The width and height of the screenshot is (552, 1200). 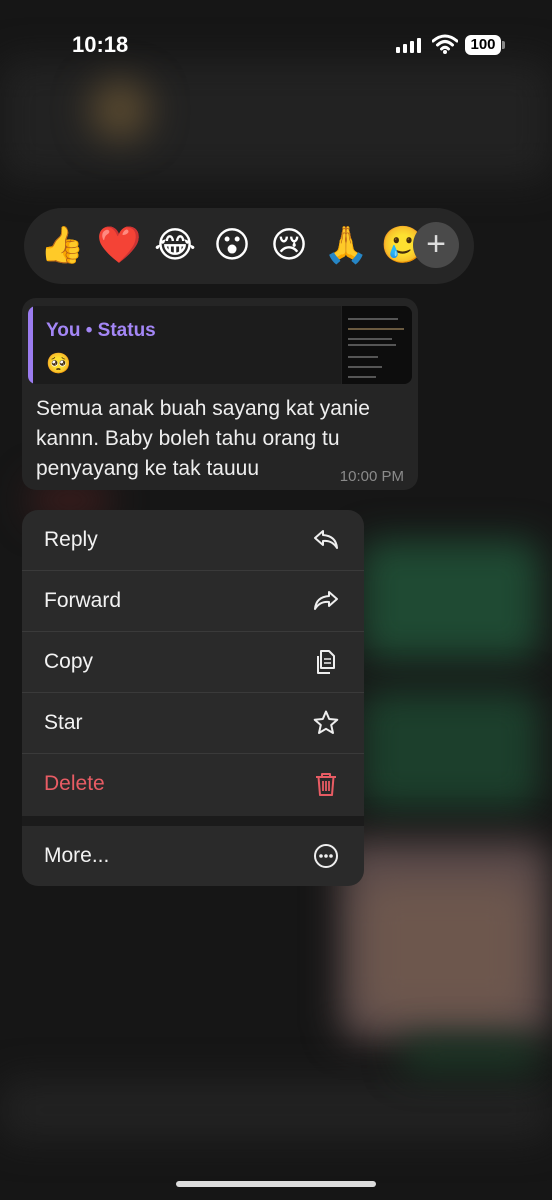 What do you see at coordinates (71, 539) in the screenshot?
I see `menu-item-label: Reply` at bounding box center [71, 539].